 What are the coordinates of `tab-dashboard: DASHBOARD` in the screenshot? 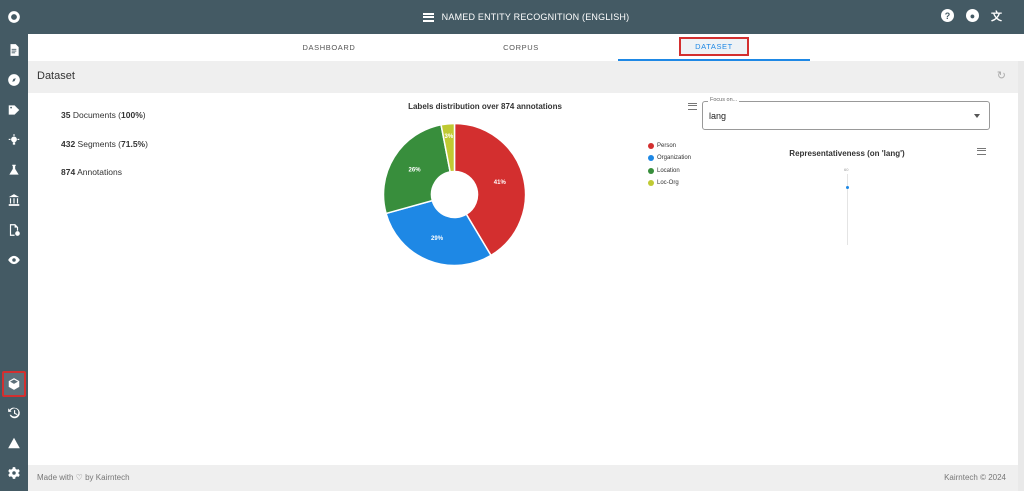 It's located at (329, 47).